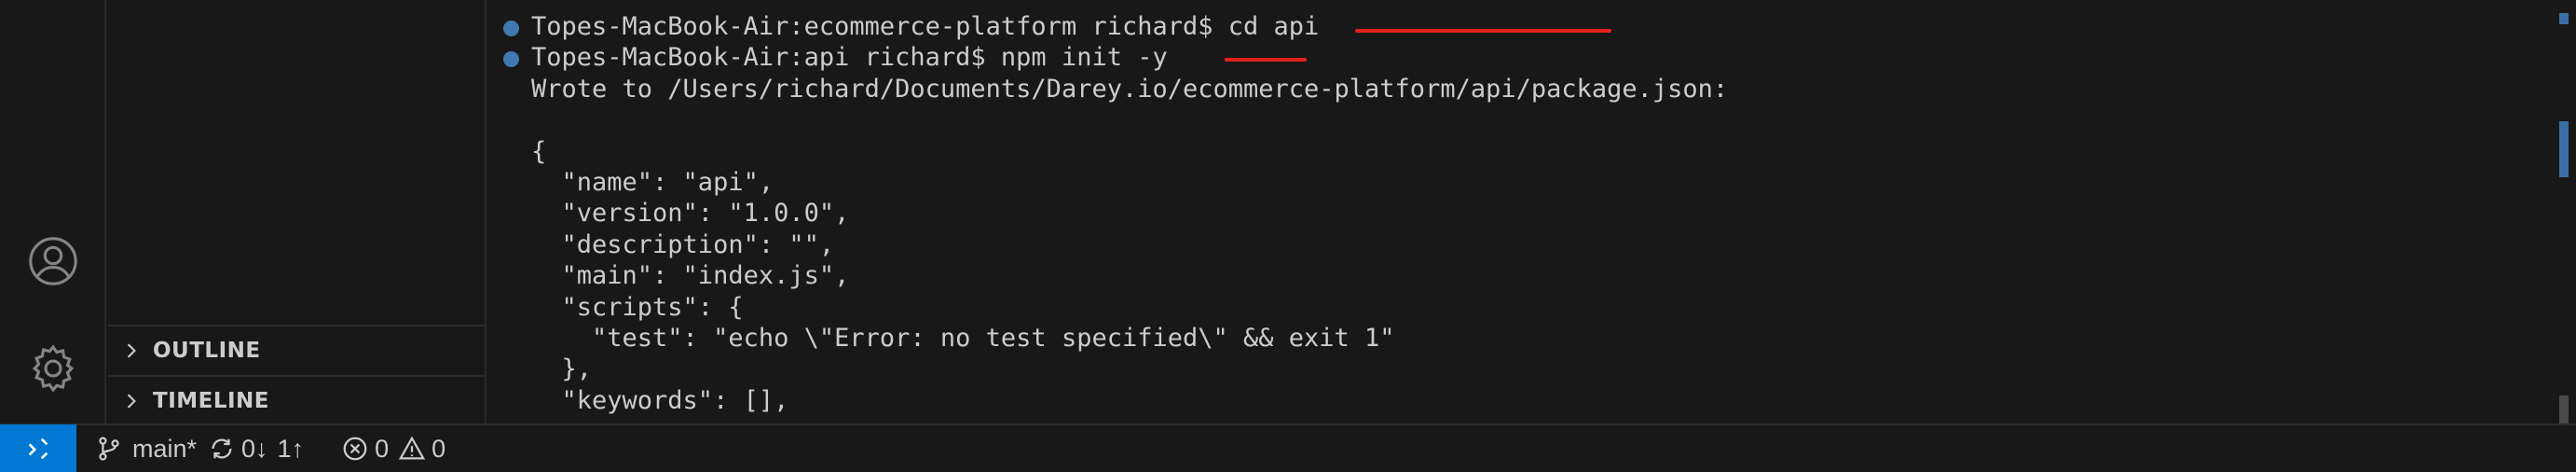 The height and width of the screenshot is (472, 2576). Describe the element at coordinates (2564, 212) in the screenshot. I see `terminal-scrollbar` at that location.